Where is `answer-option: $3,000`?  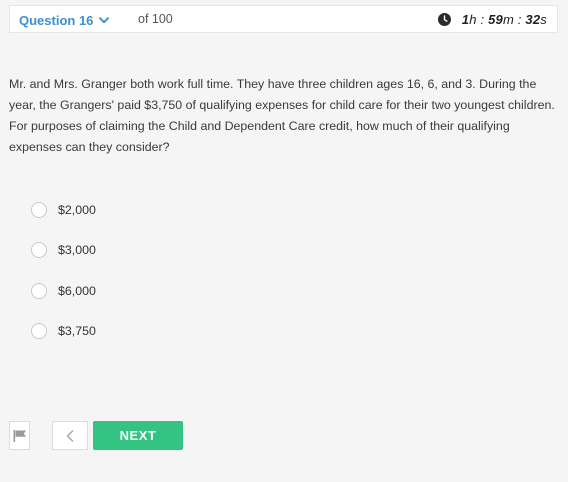
answer-option: $3,000 is located at coordinates (111, 250).